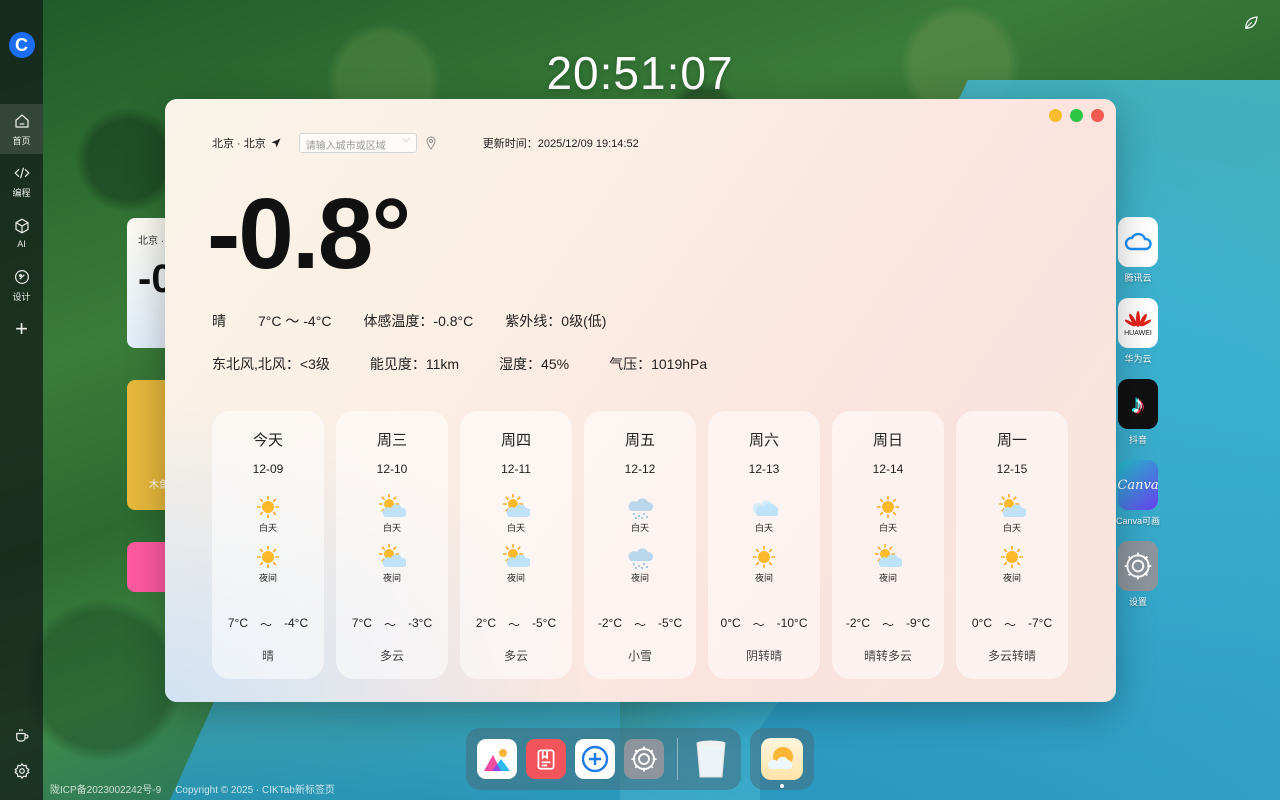 Image resolution: width=1280 pixels, height=800 pixels. What do you see at coordinates (640, 73) in the screenshot?
I see `desktop-clock: 20:51:07` at bounding box center [640, 73].